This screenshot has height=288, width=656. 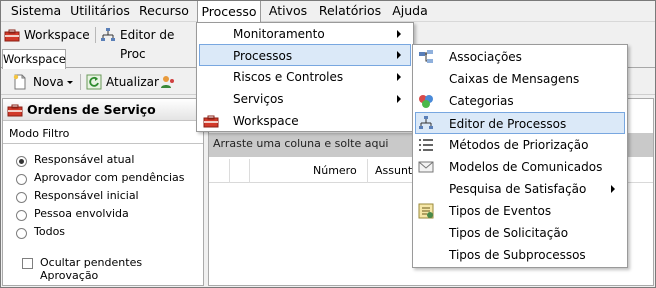 I want to click on radio-label: Responsável inicial, so click(x=86, y=195).